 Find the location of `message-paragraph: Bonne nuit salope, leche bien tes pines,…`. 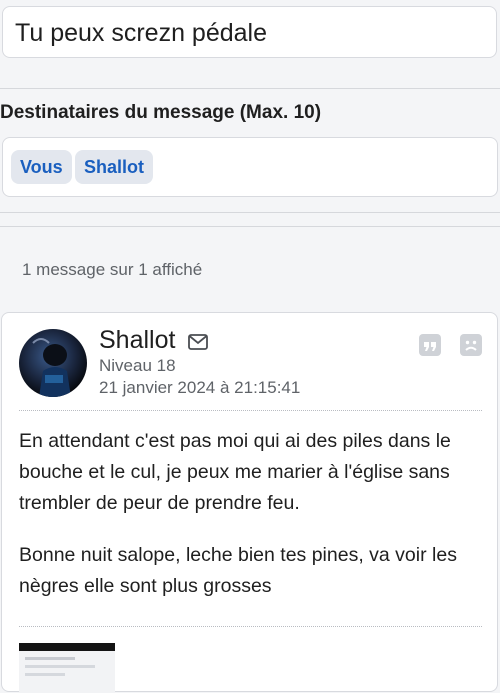

message-paragraph: Bonne nuit salope, leche bien tes pines,… is located at coordinates (238, 570).